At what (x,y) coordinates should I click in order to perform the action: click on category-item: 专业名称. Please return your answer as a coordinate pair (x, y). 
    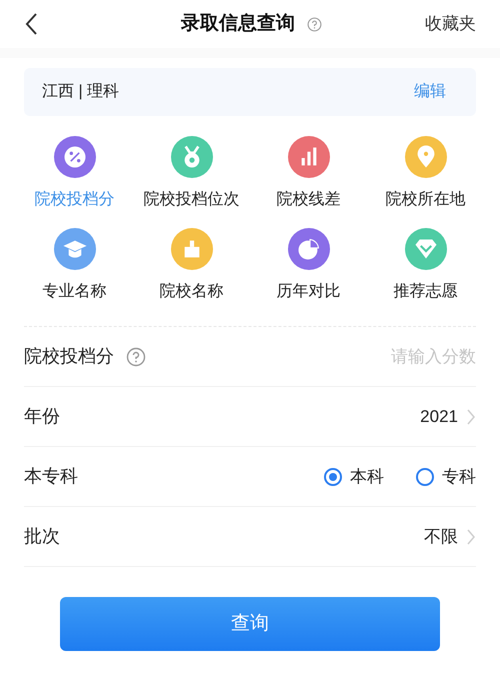
    Looking at the image, I should click on (74, 266).